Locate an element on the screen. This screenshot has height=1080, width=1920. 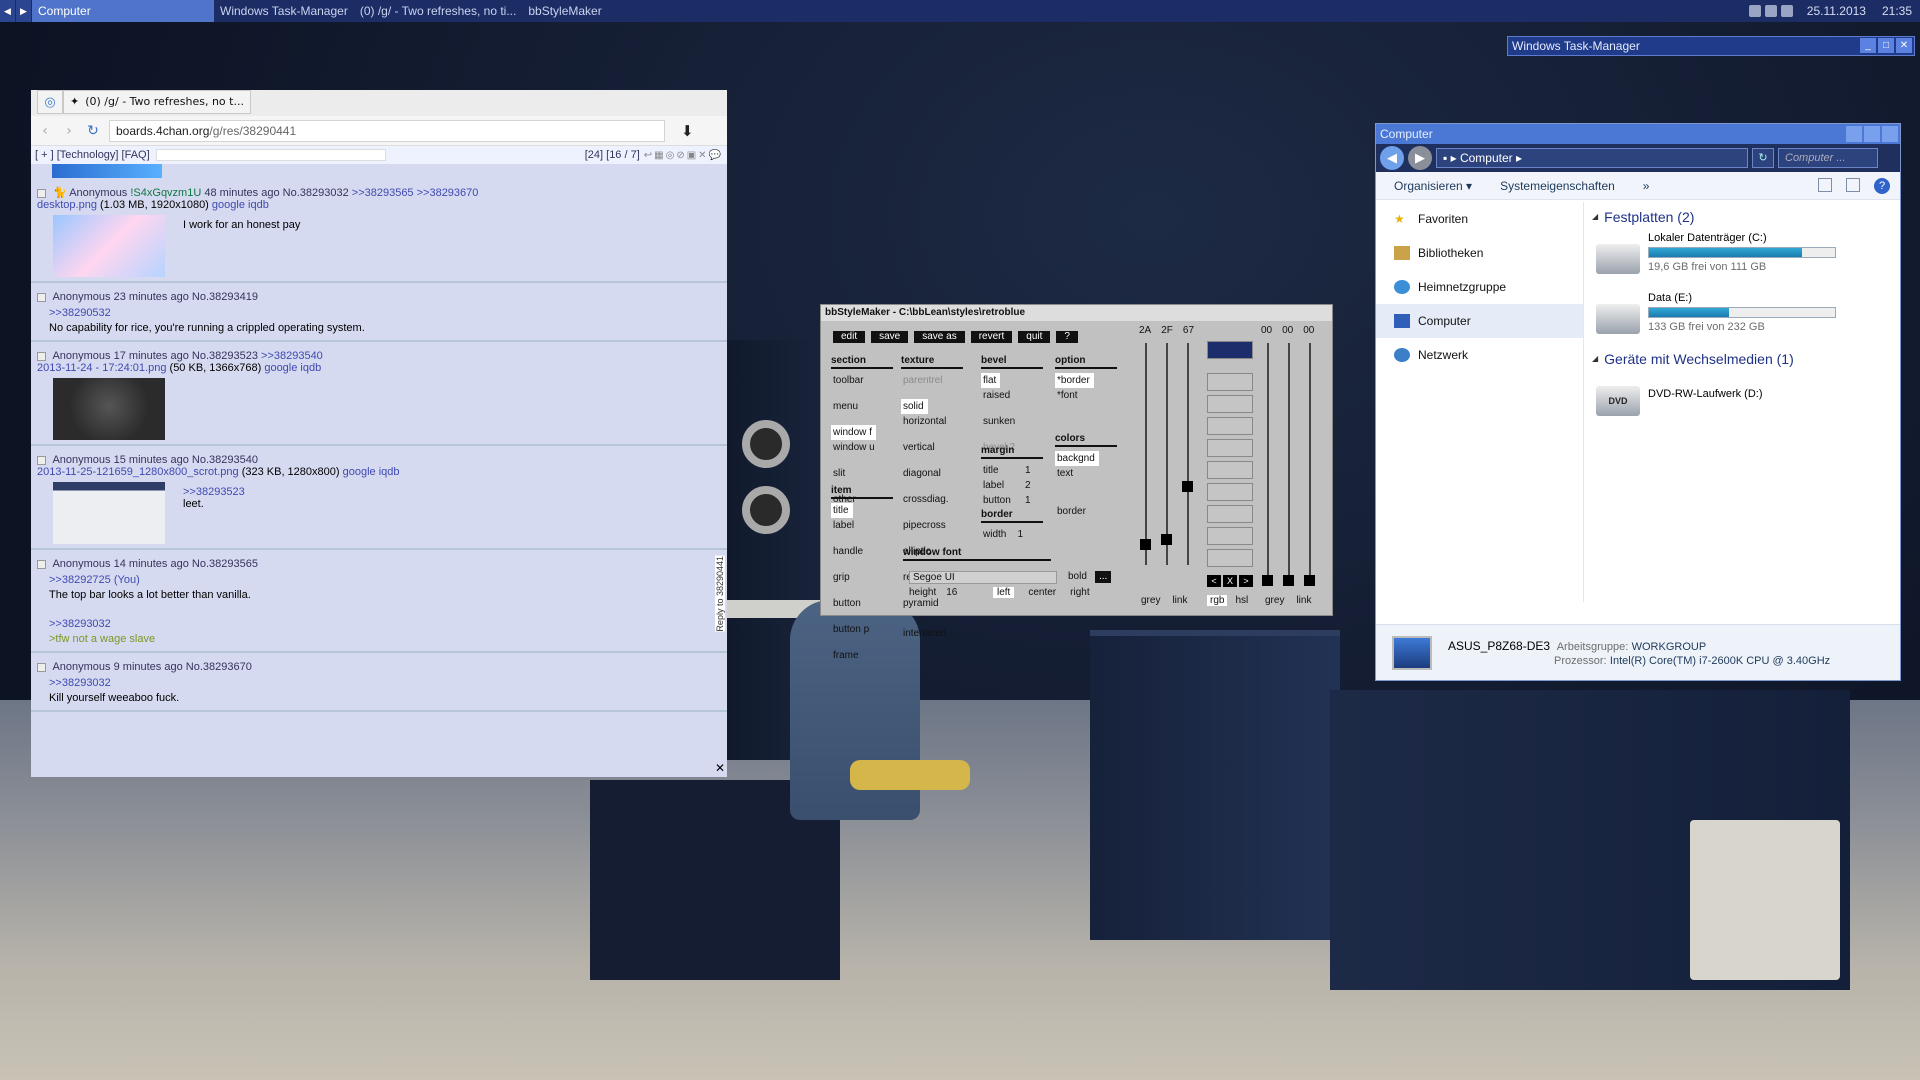
nav-search-input is located at coordinates (270, 155).